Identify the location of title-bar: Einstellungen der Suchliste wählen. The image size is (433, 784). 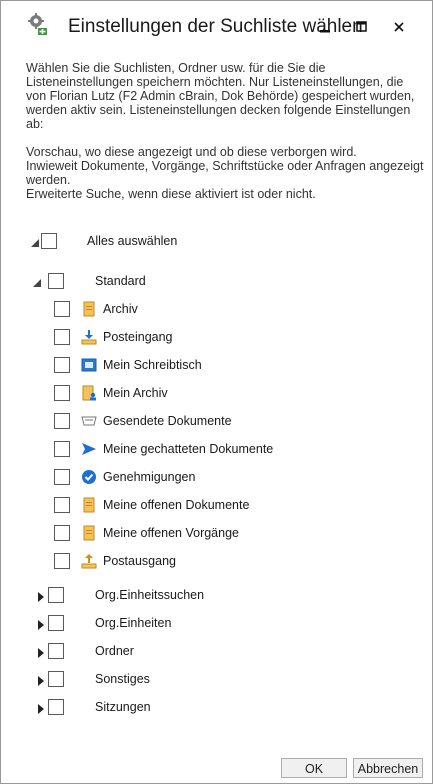
(216, 30).